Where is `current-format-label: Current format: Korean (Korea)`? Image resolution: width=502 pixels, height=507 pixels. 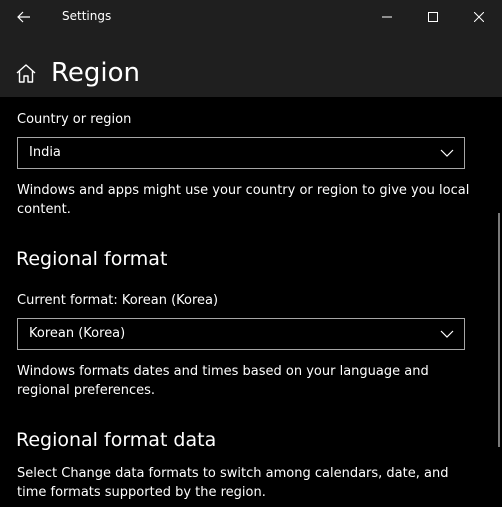 current-format-label: Current format: Korean (Korea) is located at coordinates (118, 300).